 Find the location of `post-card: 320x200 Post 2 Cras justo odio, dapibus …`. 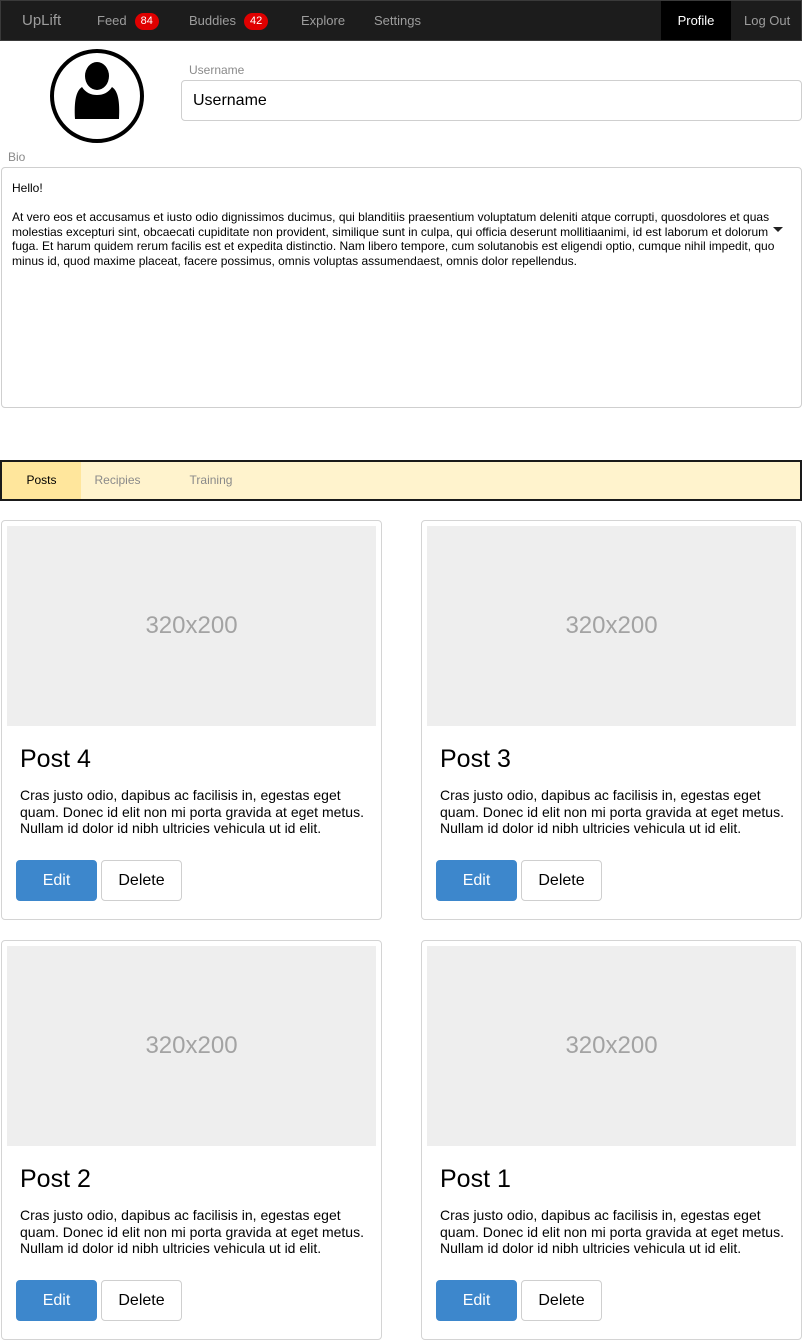

post-card: 320x200 Post 2 Cras justo odio, dapibus … is located at coordinates (191, 1140).